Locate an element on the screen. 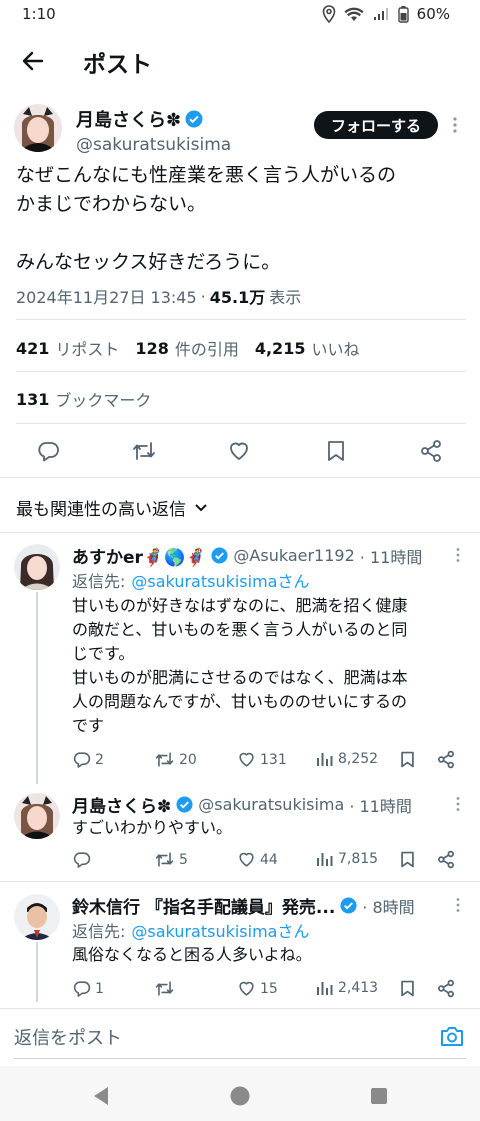 This screenshot has width=480, height=1121. main-post-author: 月島さくら✽ @sakuratsukisima is located at coordinates (153, 130).